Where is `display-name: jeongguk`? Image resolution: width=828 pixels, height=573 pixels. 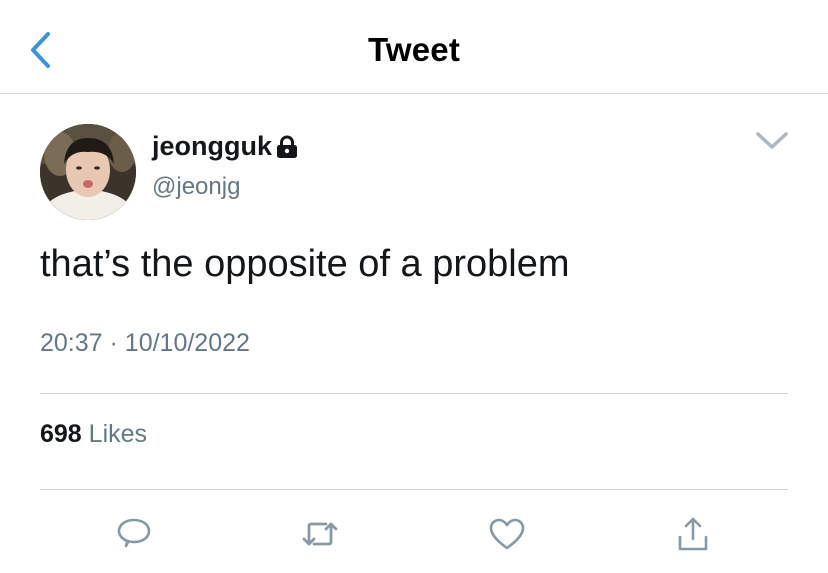 display-name: jeongguk is located at coordinates (212, 146).